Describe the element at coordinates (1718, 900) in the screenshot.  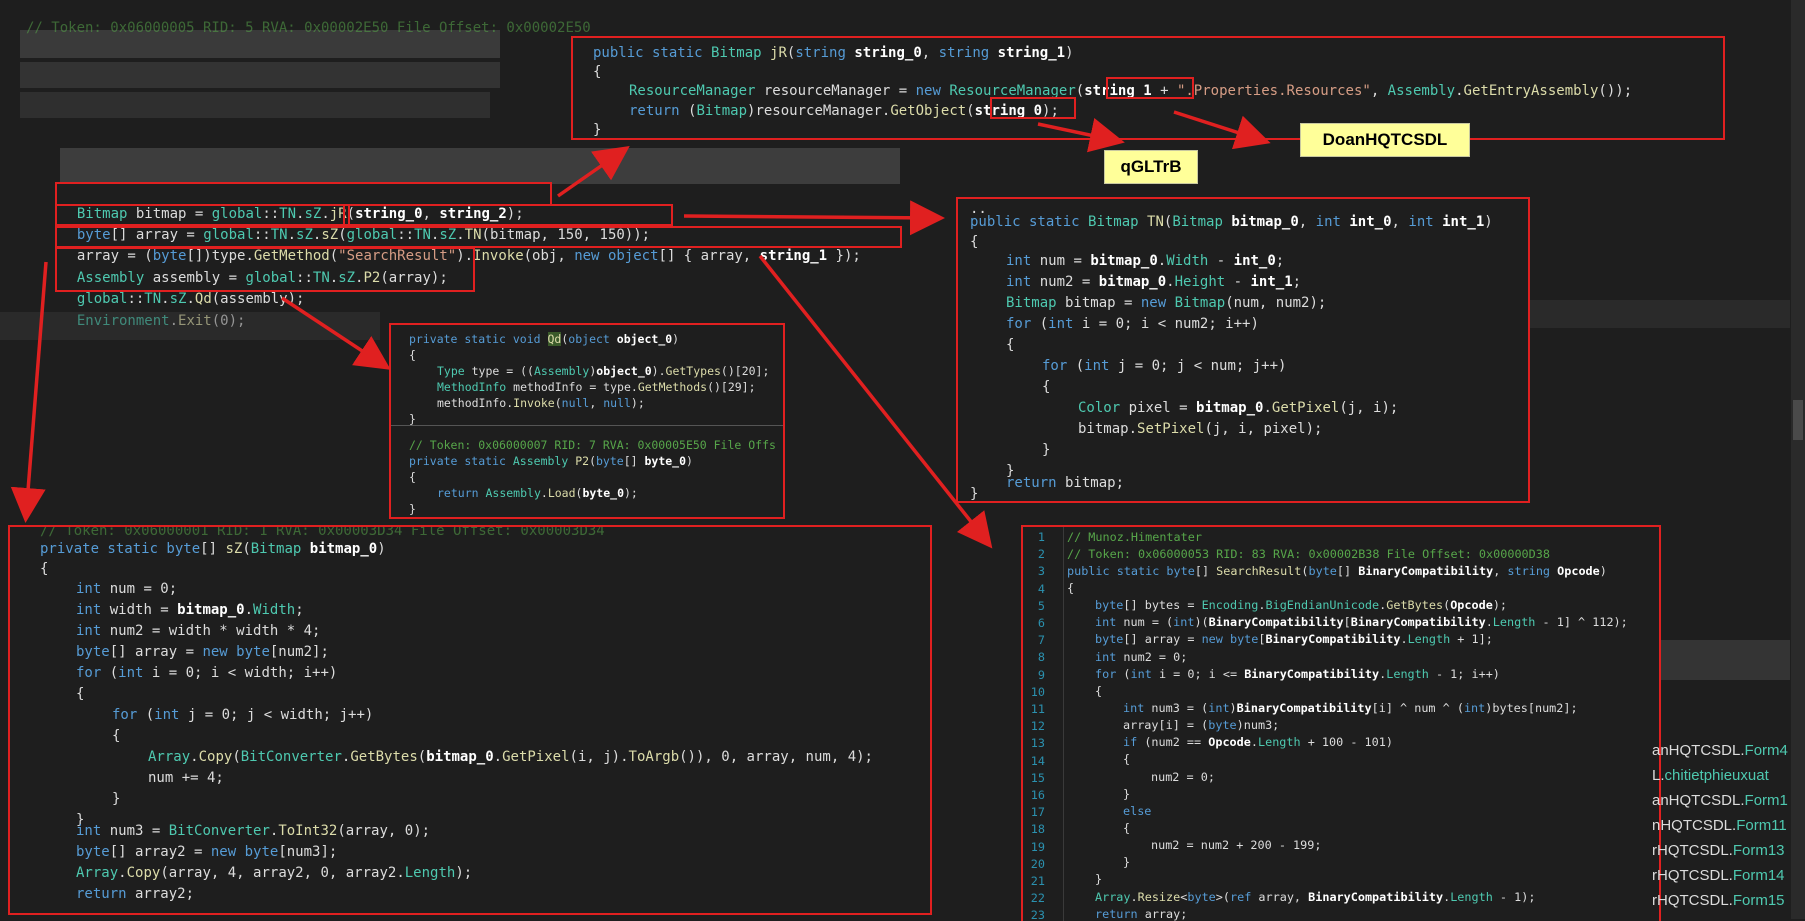
I see `tree-item: rHQTCSDL.Form15` at that location.